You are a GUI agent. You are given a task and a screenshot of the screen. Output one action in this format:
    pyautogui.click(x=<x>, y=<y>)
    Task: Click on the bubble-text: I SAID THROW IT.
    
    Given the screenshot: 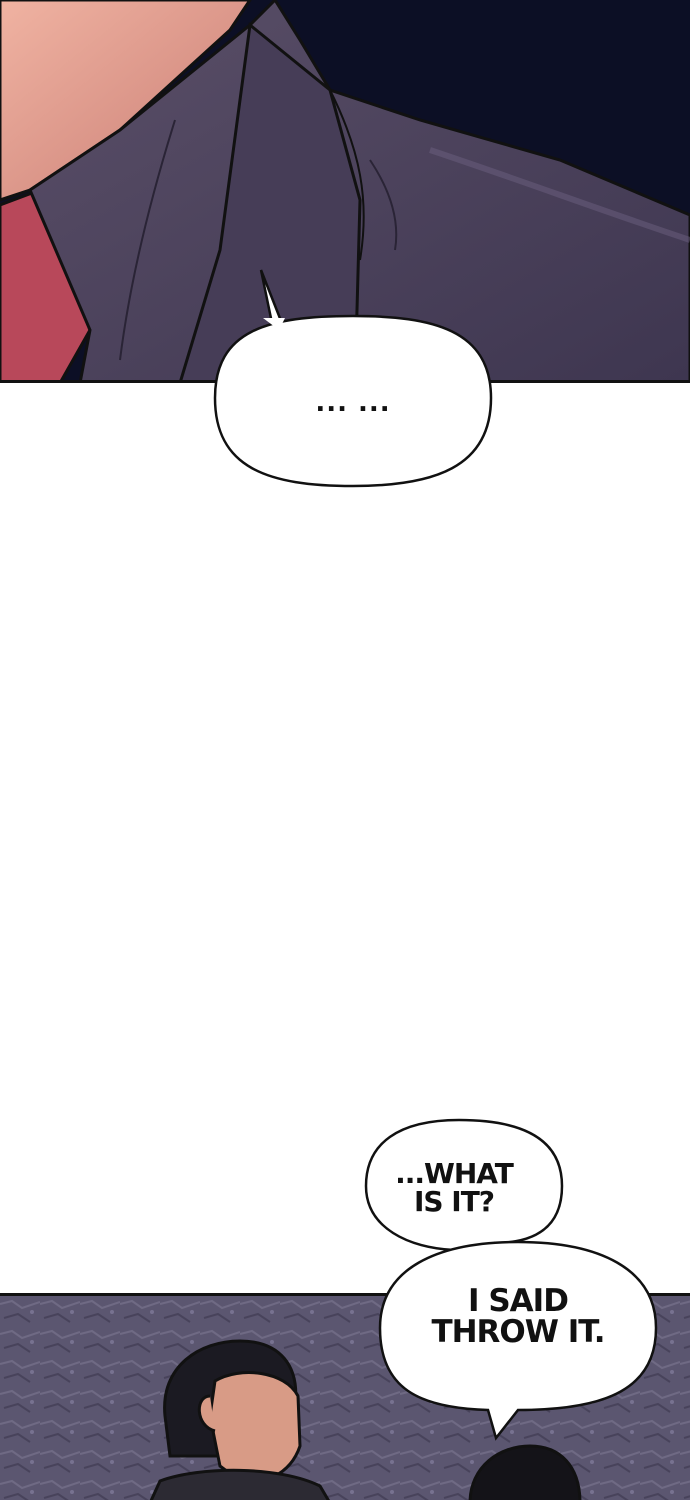 What is the action you would take?
    pyautogui.click(x=518, y=1316)
    